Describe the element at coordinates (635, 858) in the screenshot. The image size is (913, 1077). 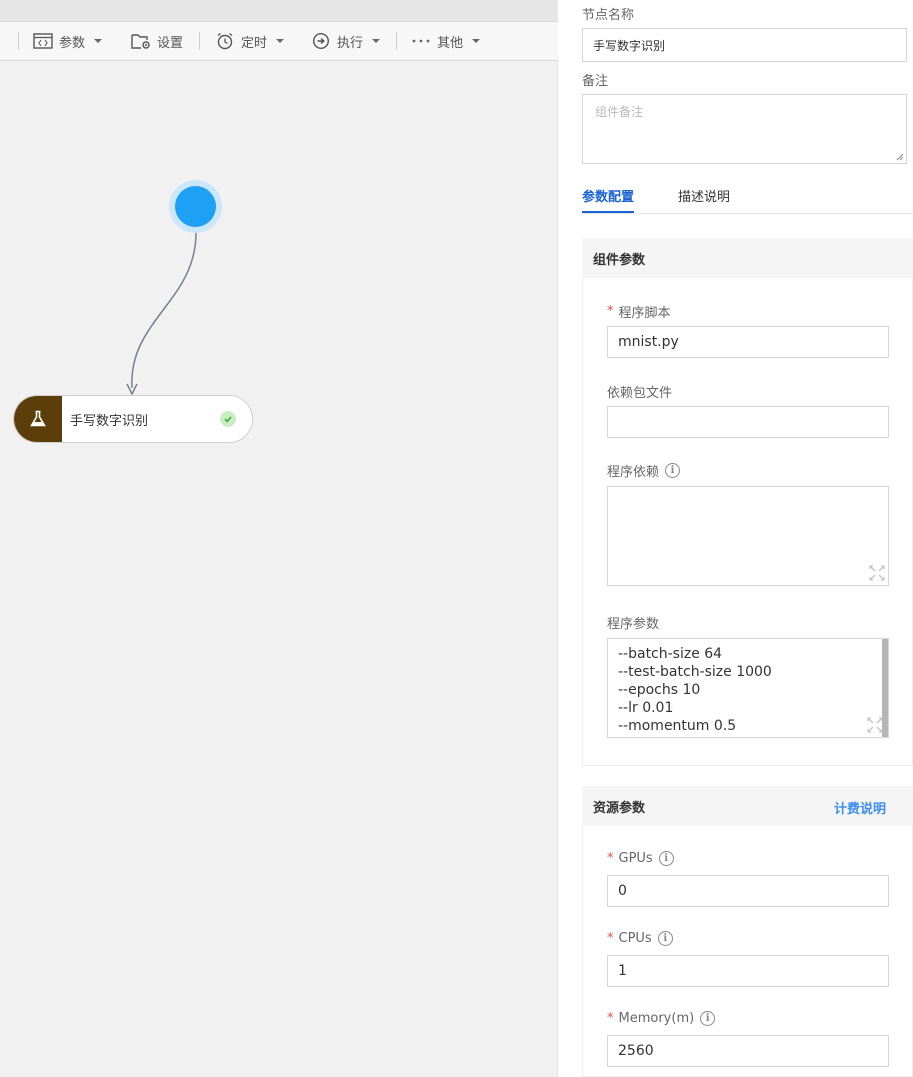
I see `gpus-label-text: GPUs` at that location.